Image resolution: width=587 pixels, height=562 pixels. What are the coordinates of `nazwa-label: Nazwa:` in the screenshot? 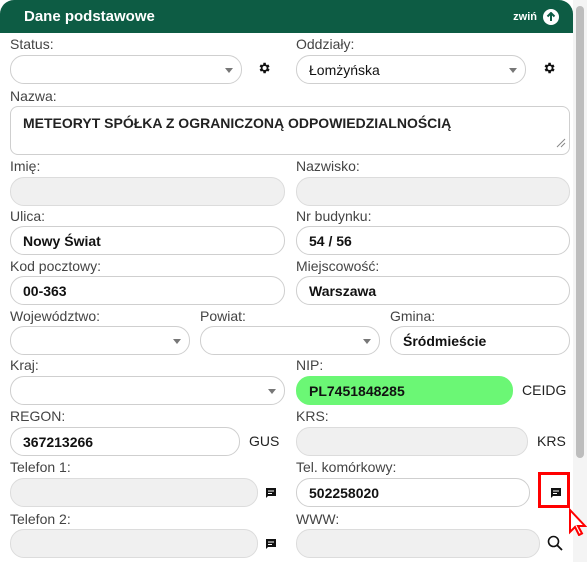 It's located at (33, 96).